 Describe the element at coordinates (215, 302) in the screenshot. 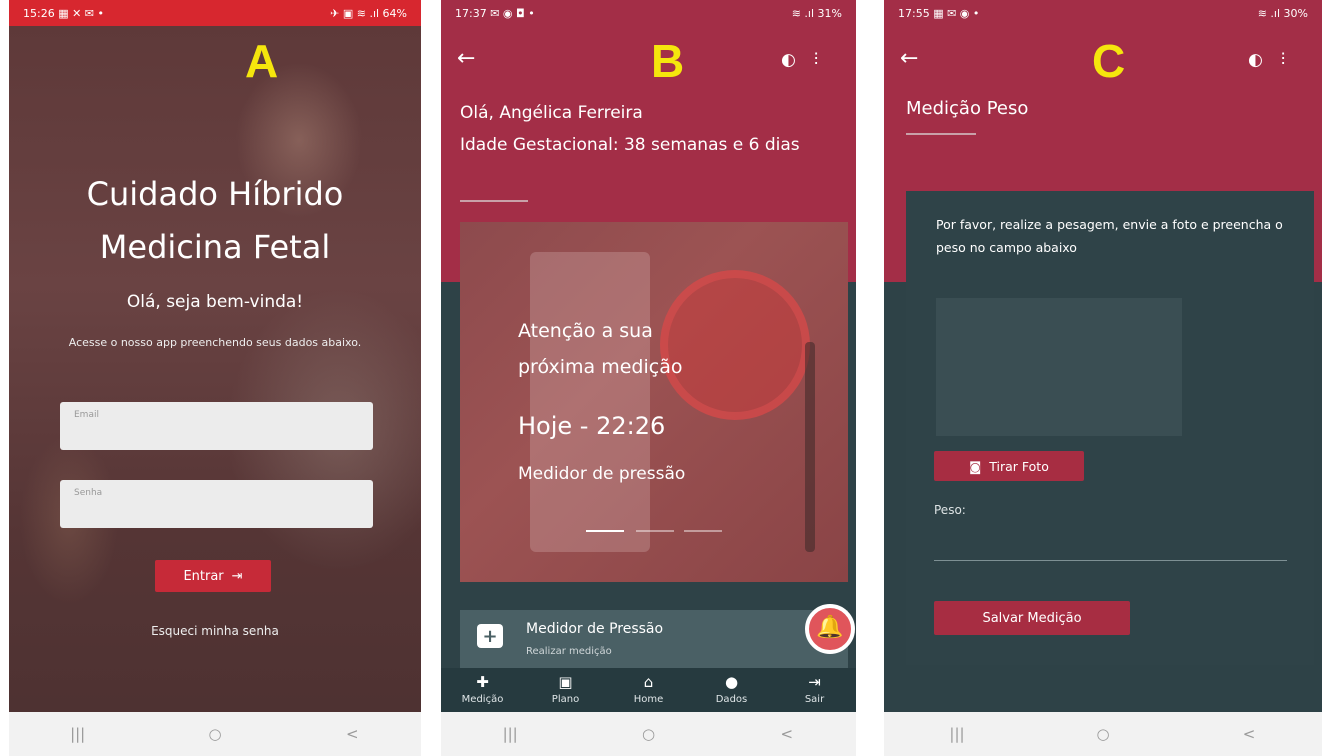

I see `welcome-greeting: Olá, seja bem-vinda!` at that location.